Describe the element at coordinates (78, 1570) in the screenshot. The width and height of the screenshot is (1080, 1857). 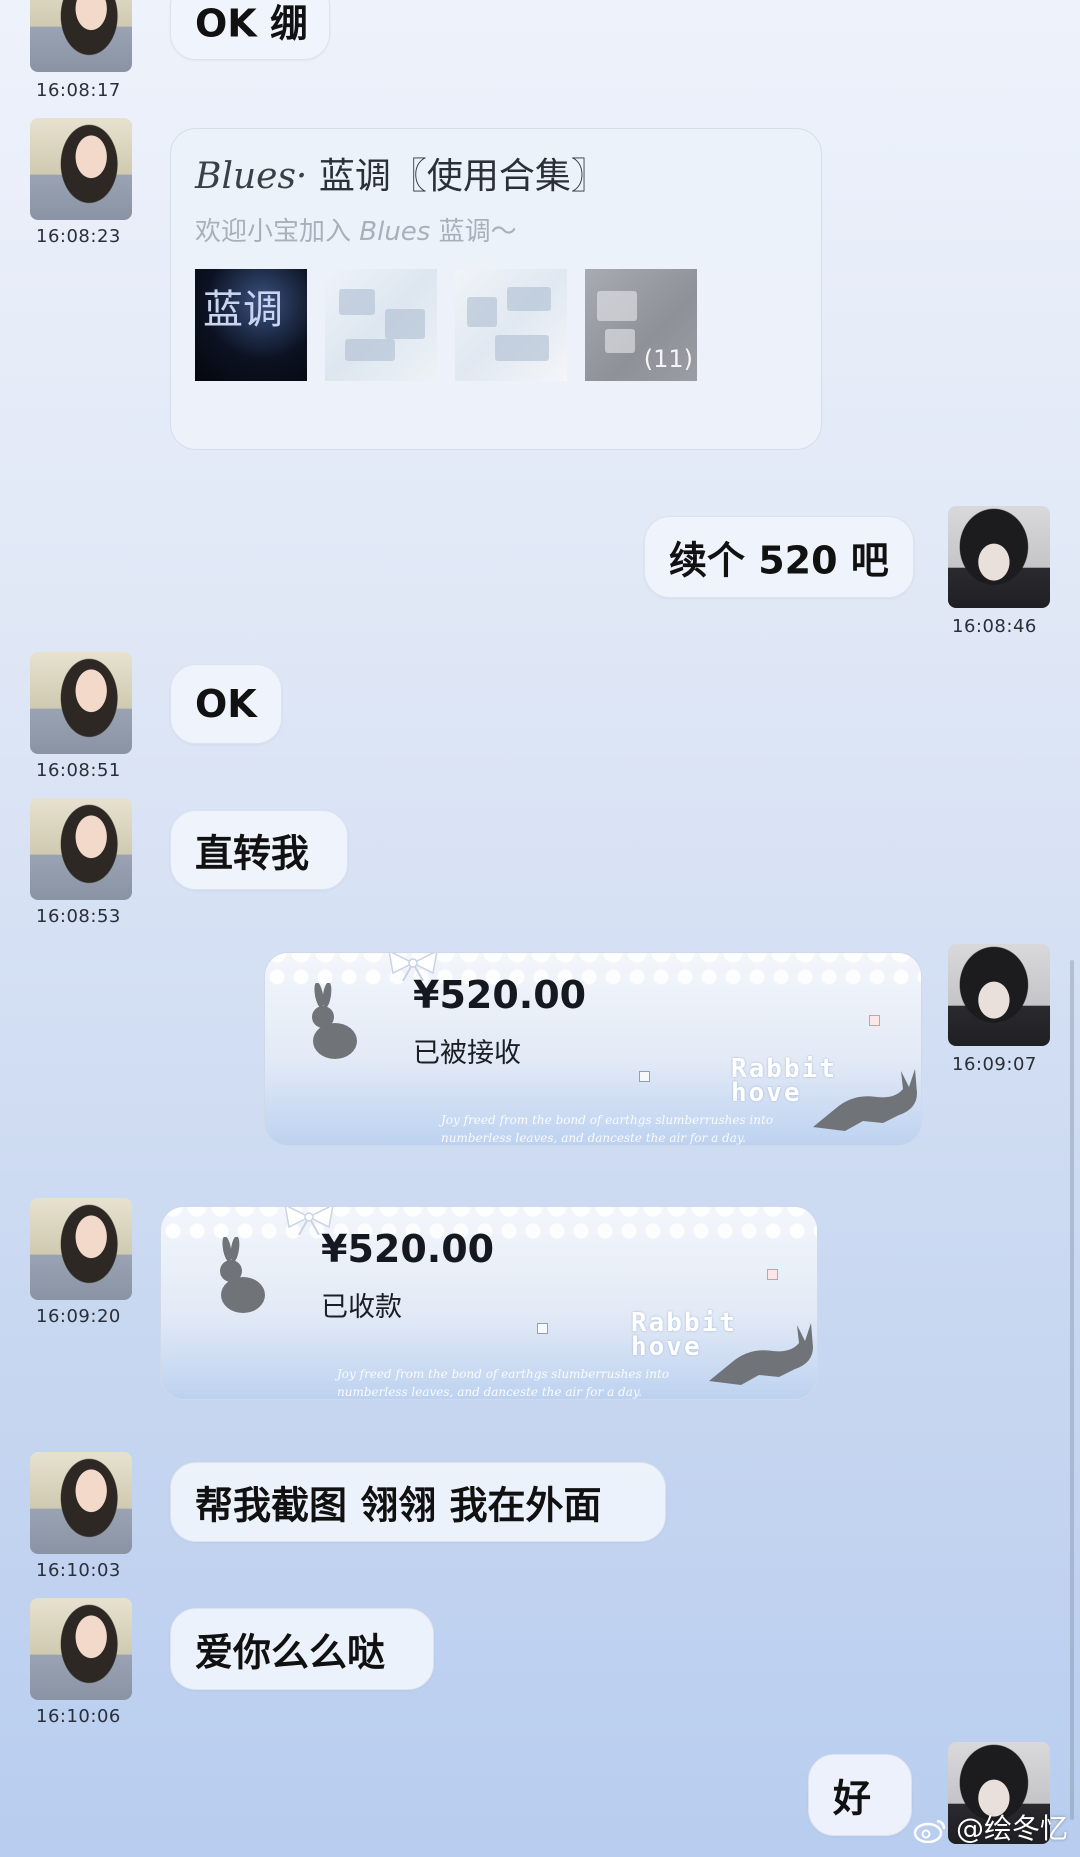
I see `message-timestamp: 16:10:03` at that location.